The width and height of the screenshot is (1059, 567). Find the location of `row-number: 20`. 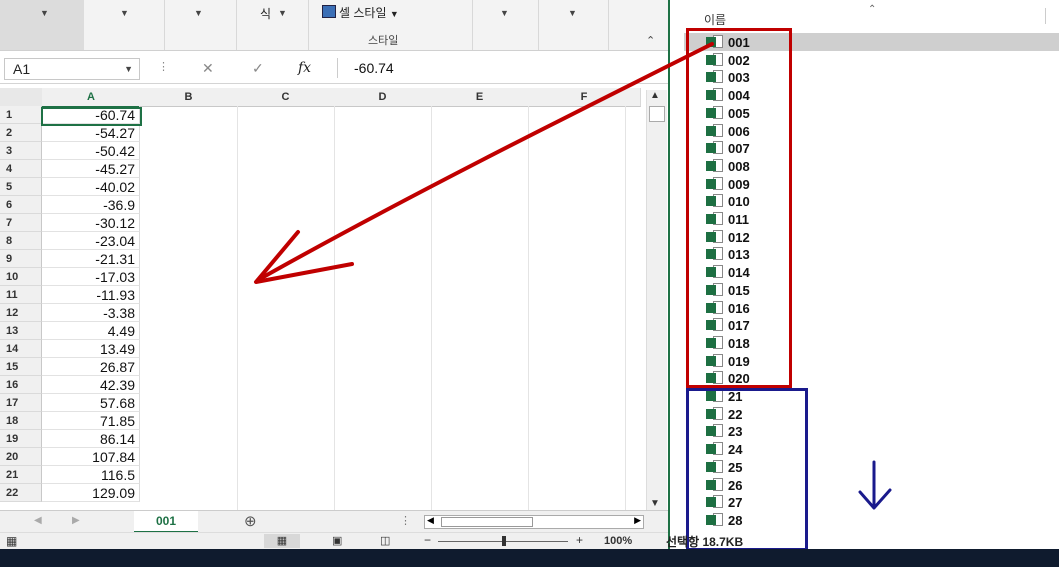

row-number: 20 is located at coordinates (21, 457).